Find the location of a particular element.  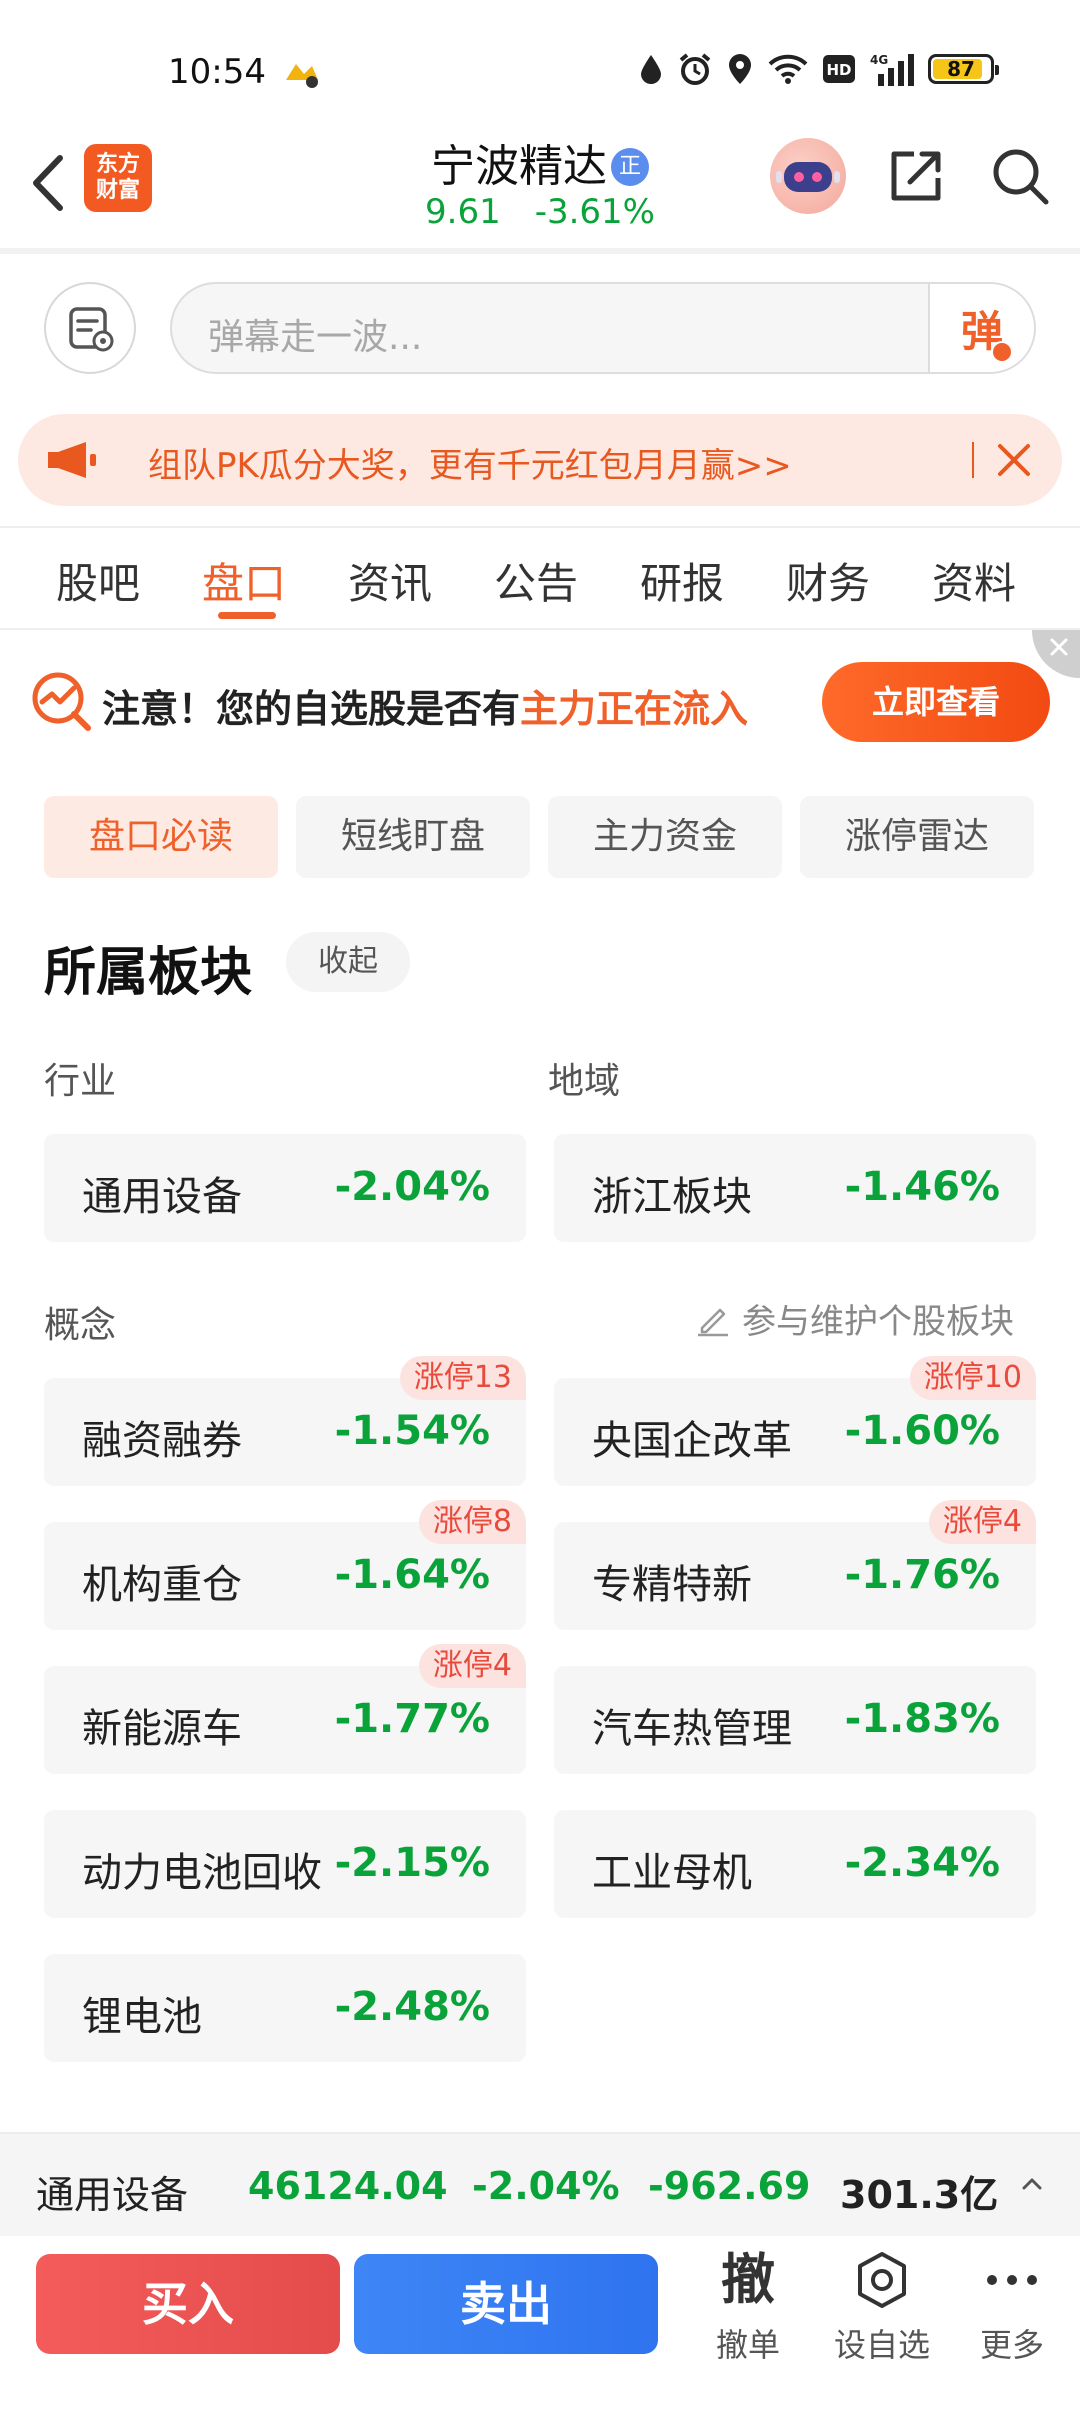

verified-badge-icon: 正 is located at coordinates (630, 167).